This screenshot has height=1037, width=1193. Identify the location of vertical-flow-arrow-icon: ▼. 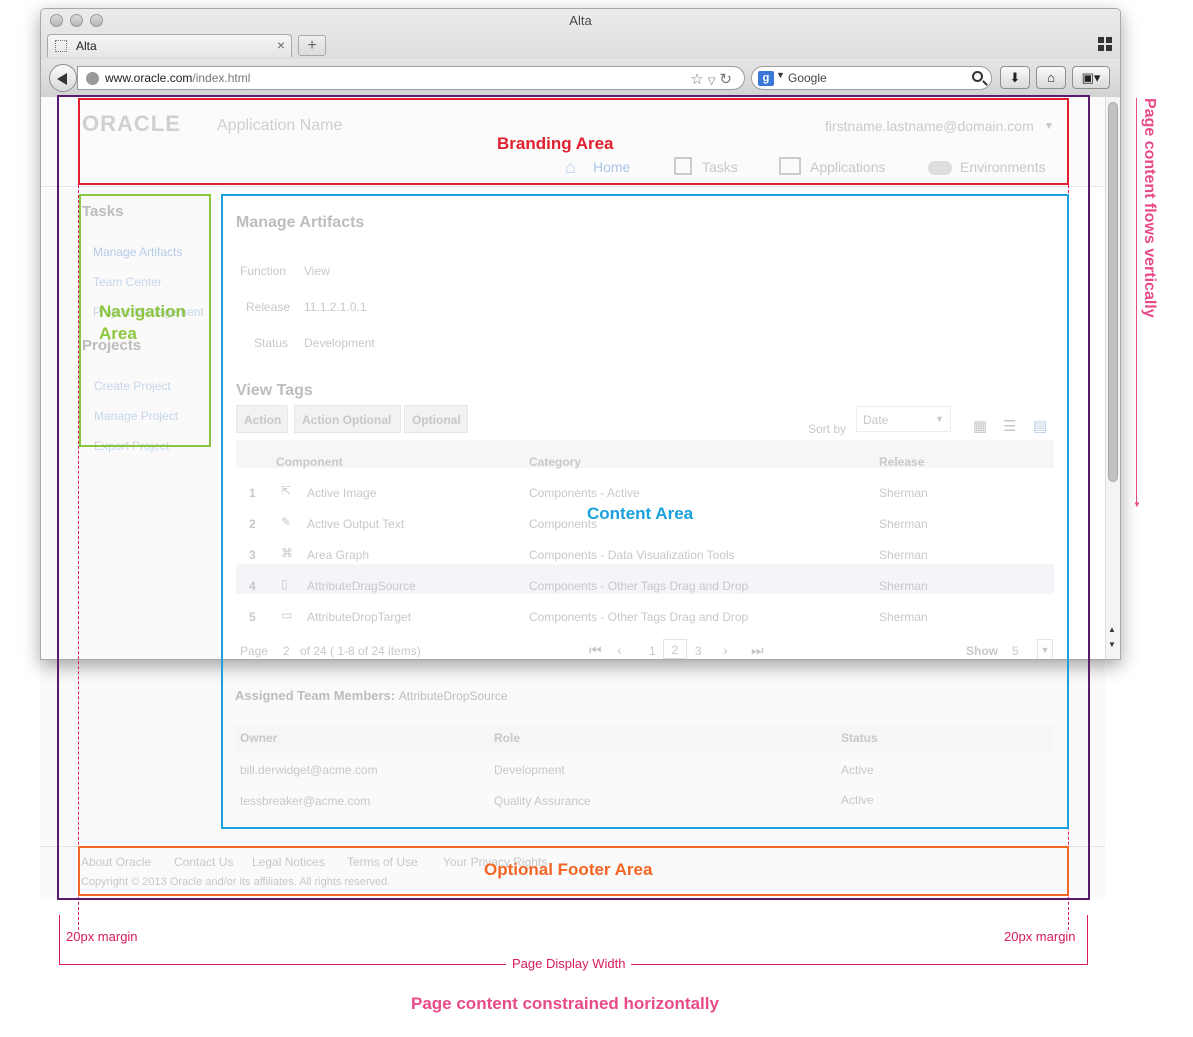
(1137, 504).